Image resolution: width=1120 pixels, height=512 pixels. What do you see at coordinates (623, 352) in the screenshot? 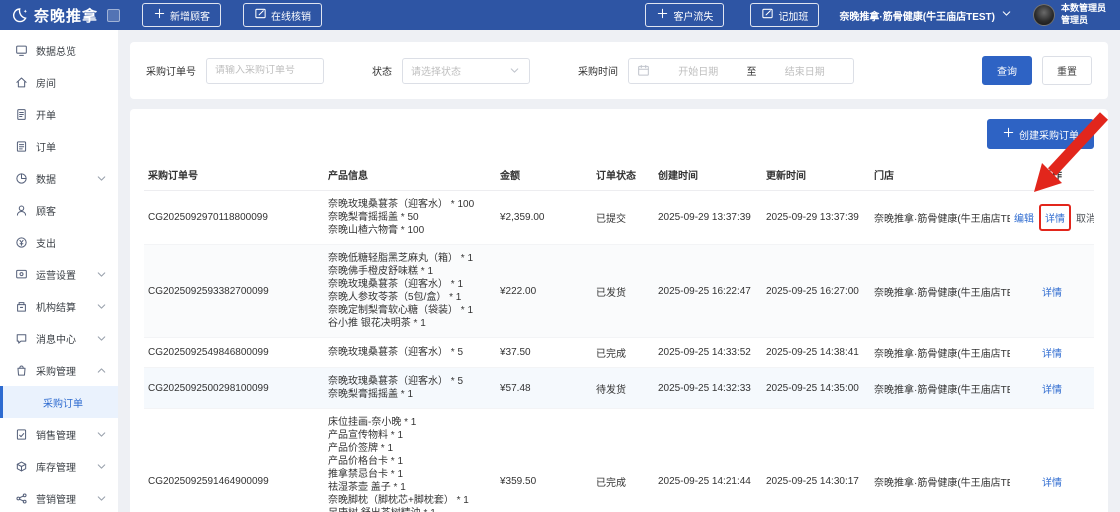
I see `status-cell: 已完成` at bounding box center [623, 352].